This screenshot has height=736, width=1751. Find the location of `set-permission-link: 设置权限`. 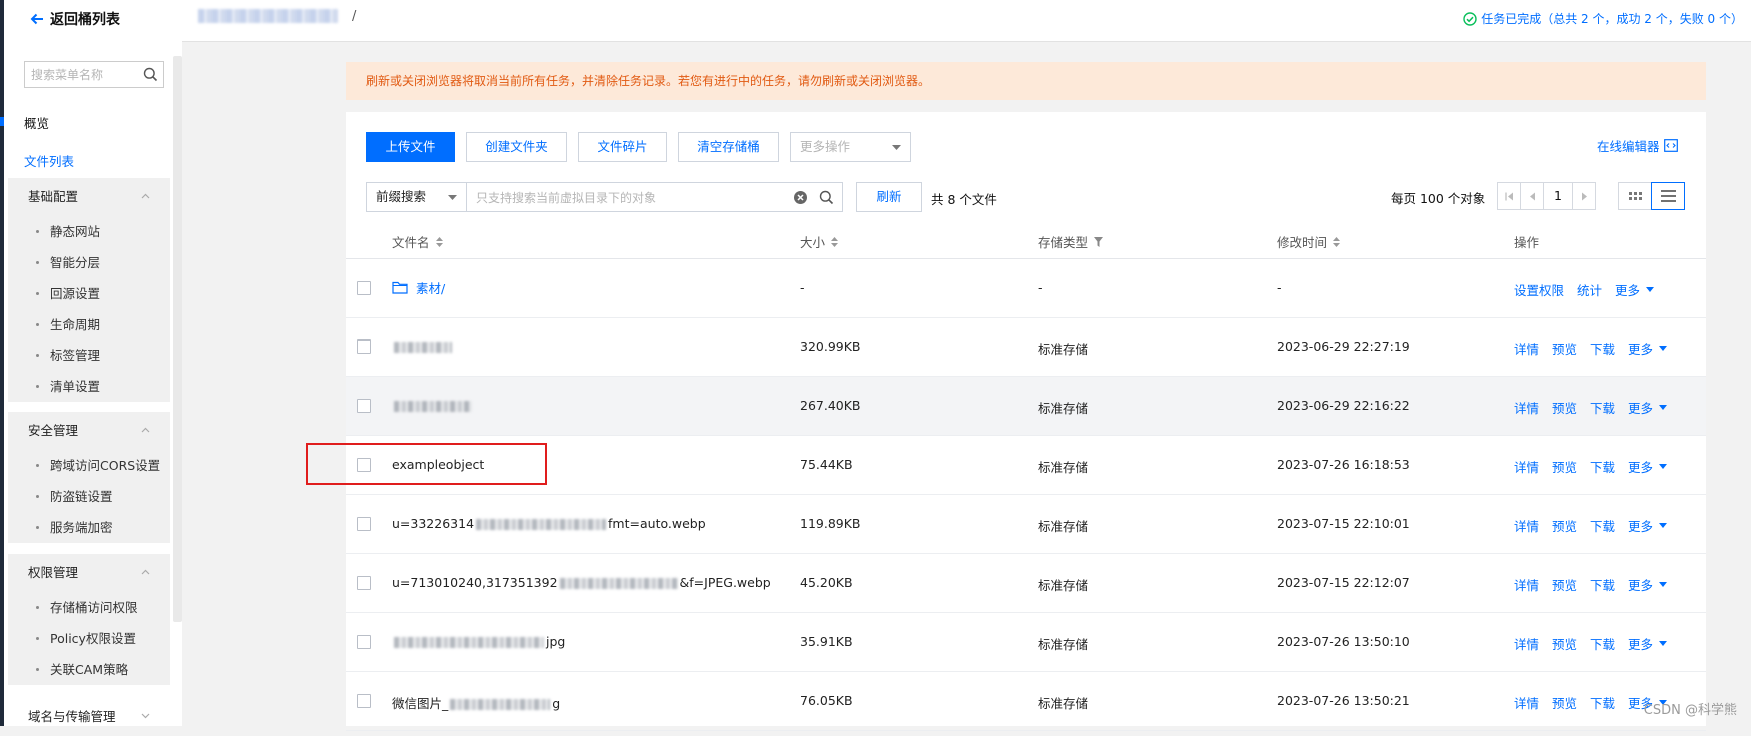

set-permission-link: 设置权限 is located at coordinates (1539, 289).